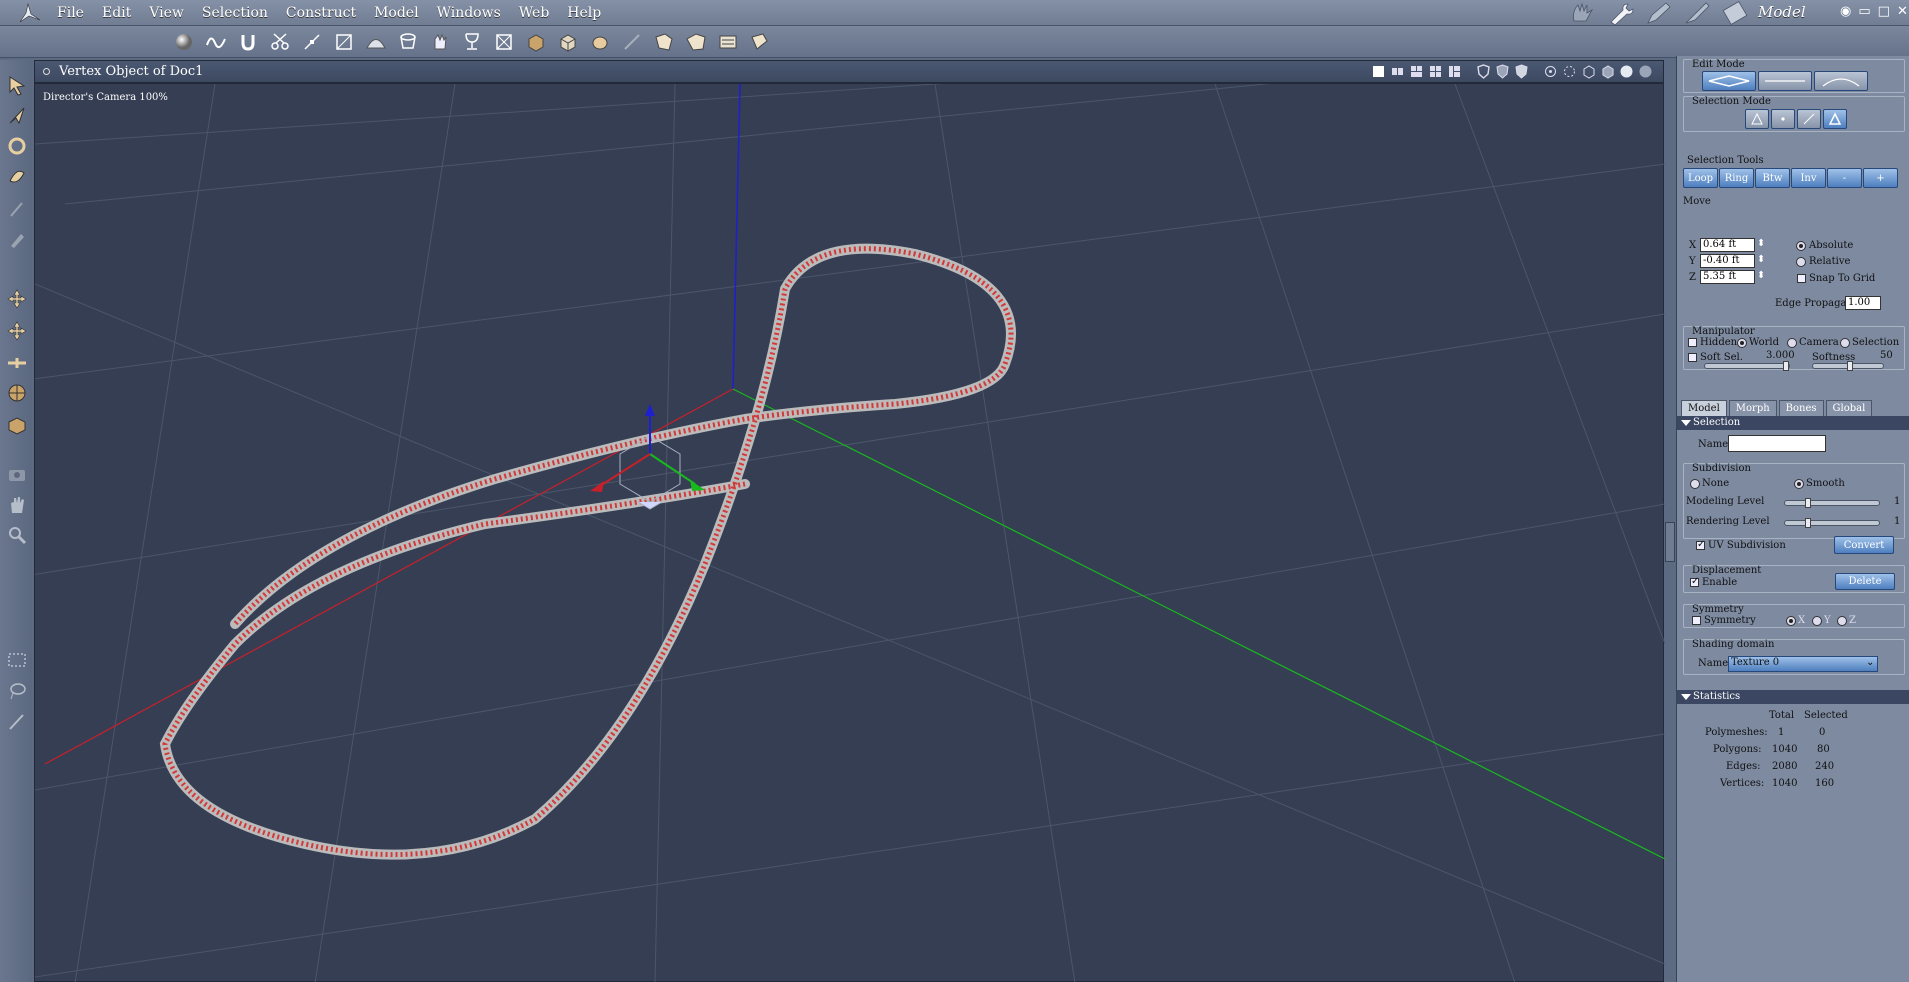 The height and width of the screenshot is (982, 1909). Describe the element at coordinates (321, 13) in the screenshot. I see `menu-construct: Construct` at that location.